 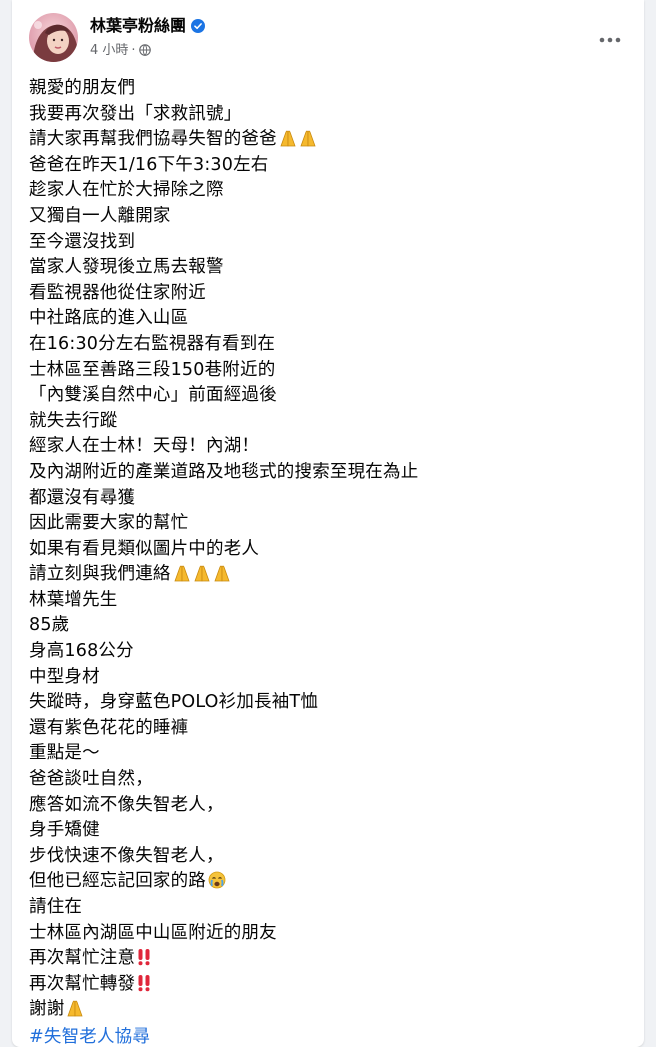 What do you see at coordinates (329, 882) in the screenshot?
I see `message-line: 但他已經忘記回家的路` at bounding box center [329, 882].